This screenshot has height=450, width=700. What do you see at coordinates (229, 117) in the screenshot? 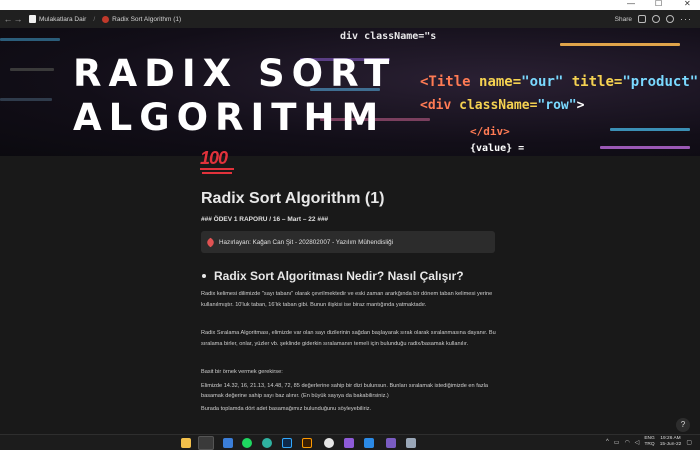
I see `cover-title-line-2: ALGORITHM` at bounding box center [229, 117].